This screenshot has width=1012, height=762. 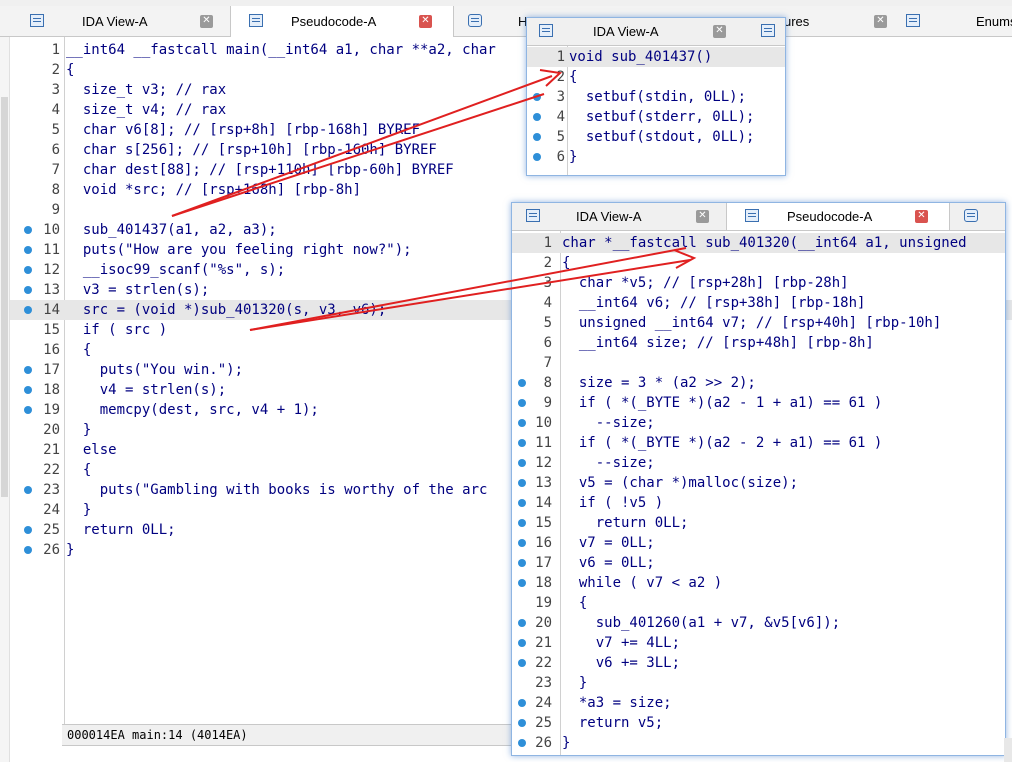 What do you see at coordinates (705, 283) in the screenshot?
I see `code-text: char *v5; // [rsp+28h] [rbp-28h]` at bounding box center [705, 283].